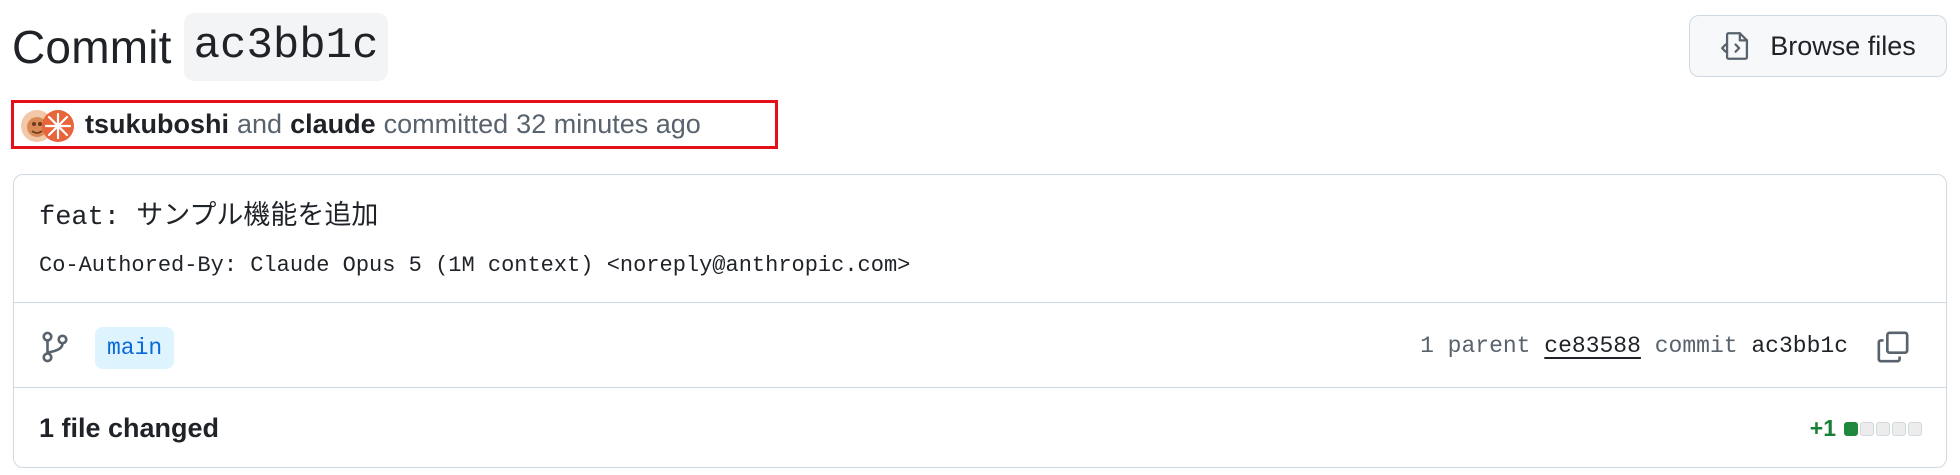  What do you see at coordinates (1592, 346) in the screenshot?
I see `parent-sha-link: ce83588` at bounding box center [1592, 346].